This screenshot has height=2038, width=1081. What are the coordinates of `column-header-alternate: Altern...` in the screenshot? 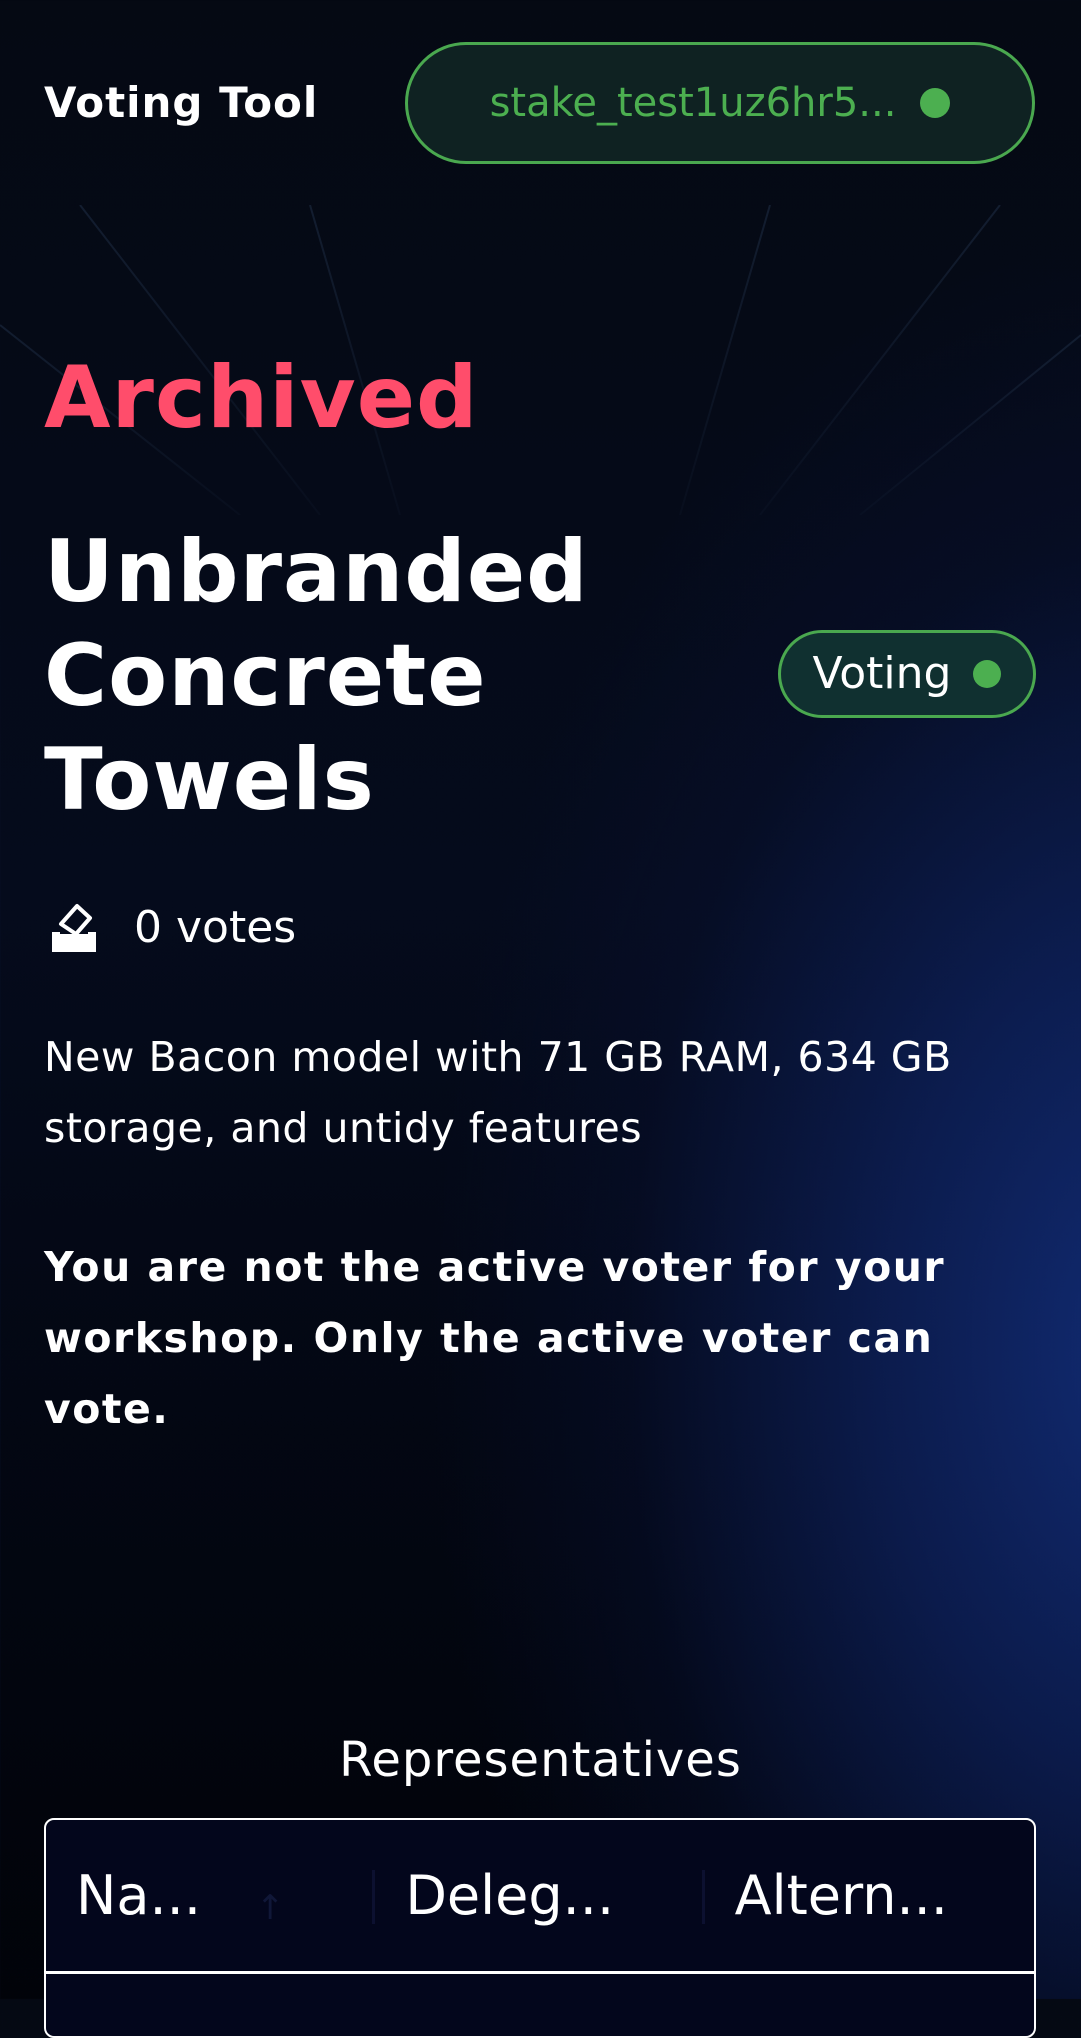 It's located at (869, 1895).